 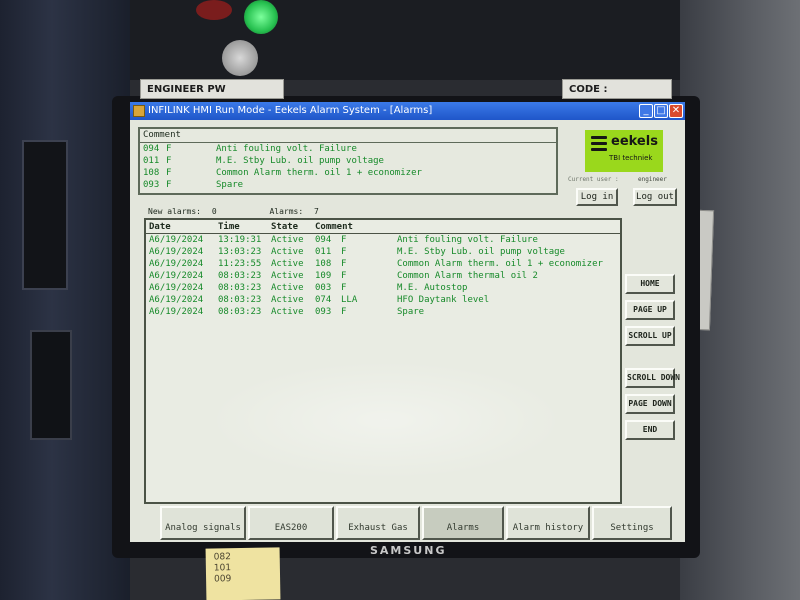 I want to click on alarm-comment: Common Alarm therm. oil 1 + economizer, so click(x=319, y=173).